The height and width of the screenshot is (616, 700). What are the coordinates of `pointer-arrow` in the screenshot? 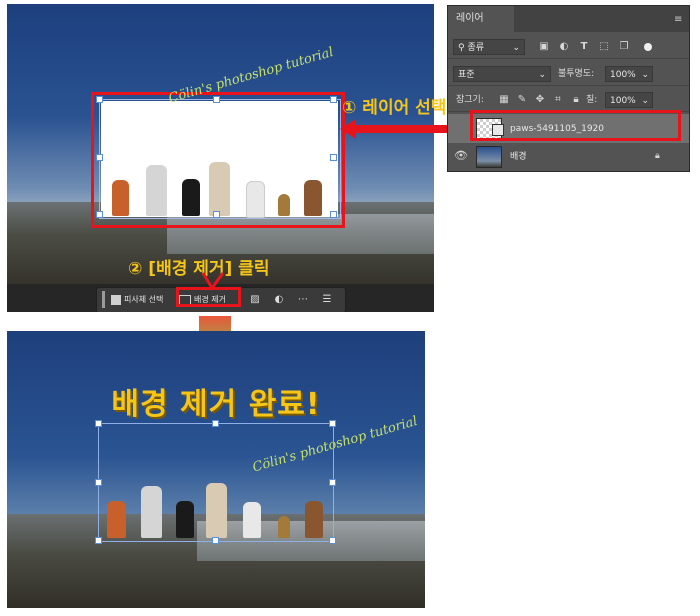 It's located at (213, 281).